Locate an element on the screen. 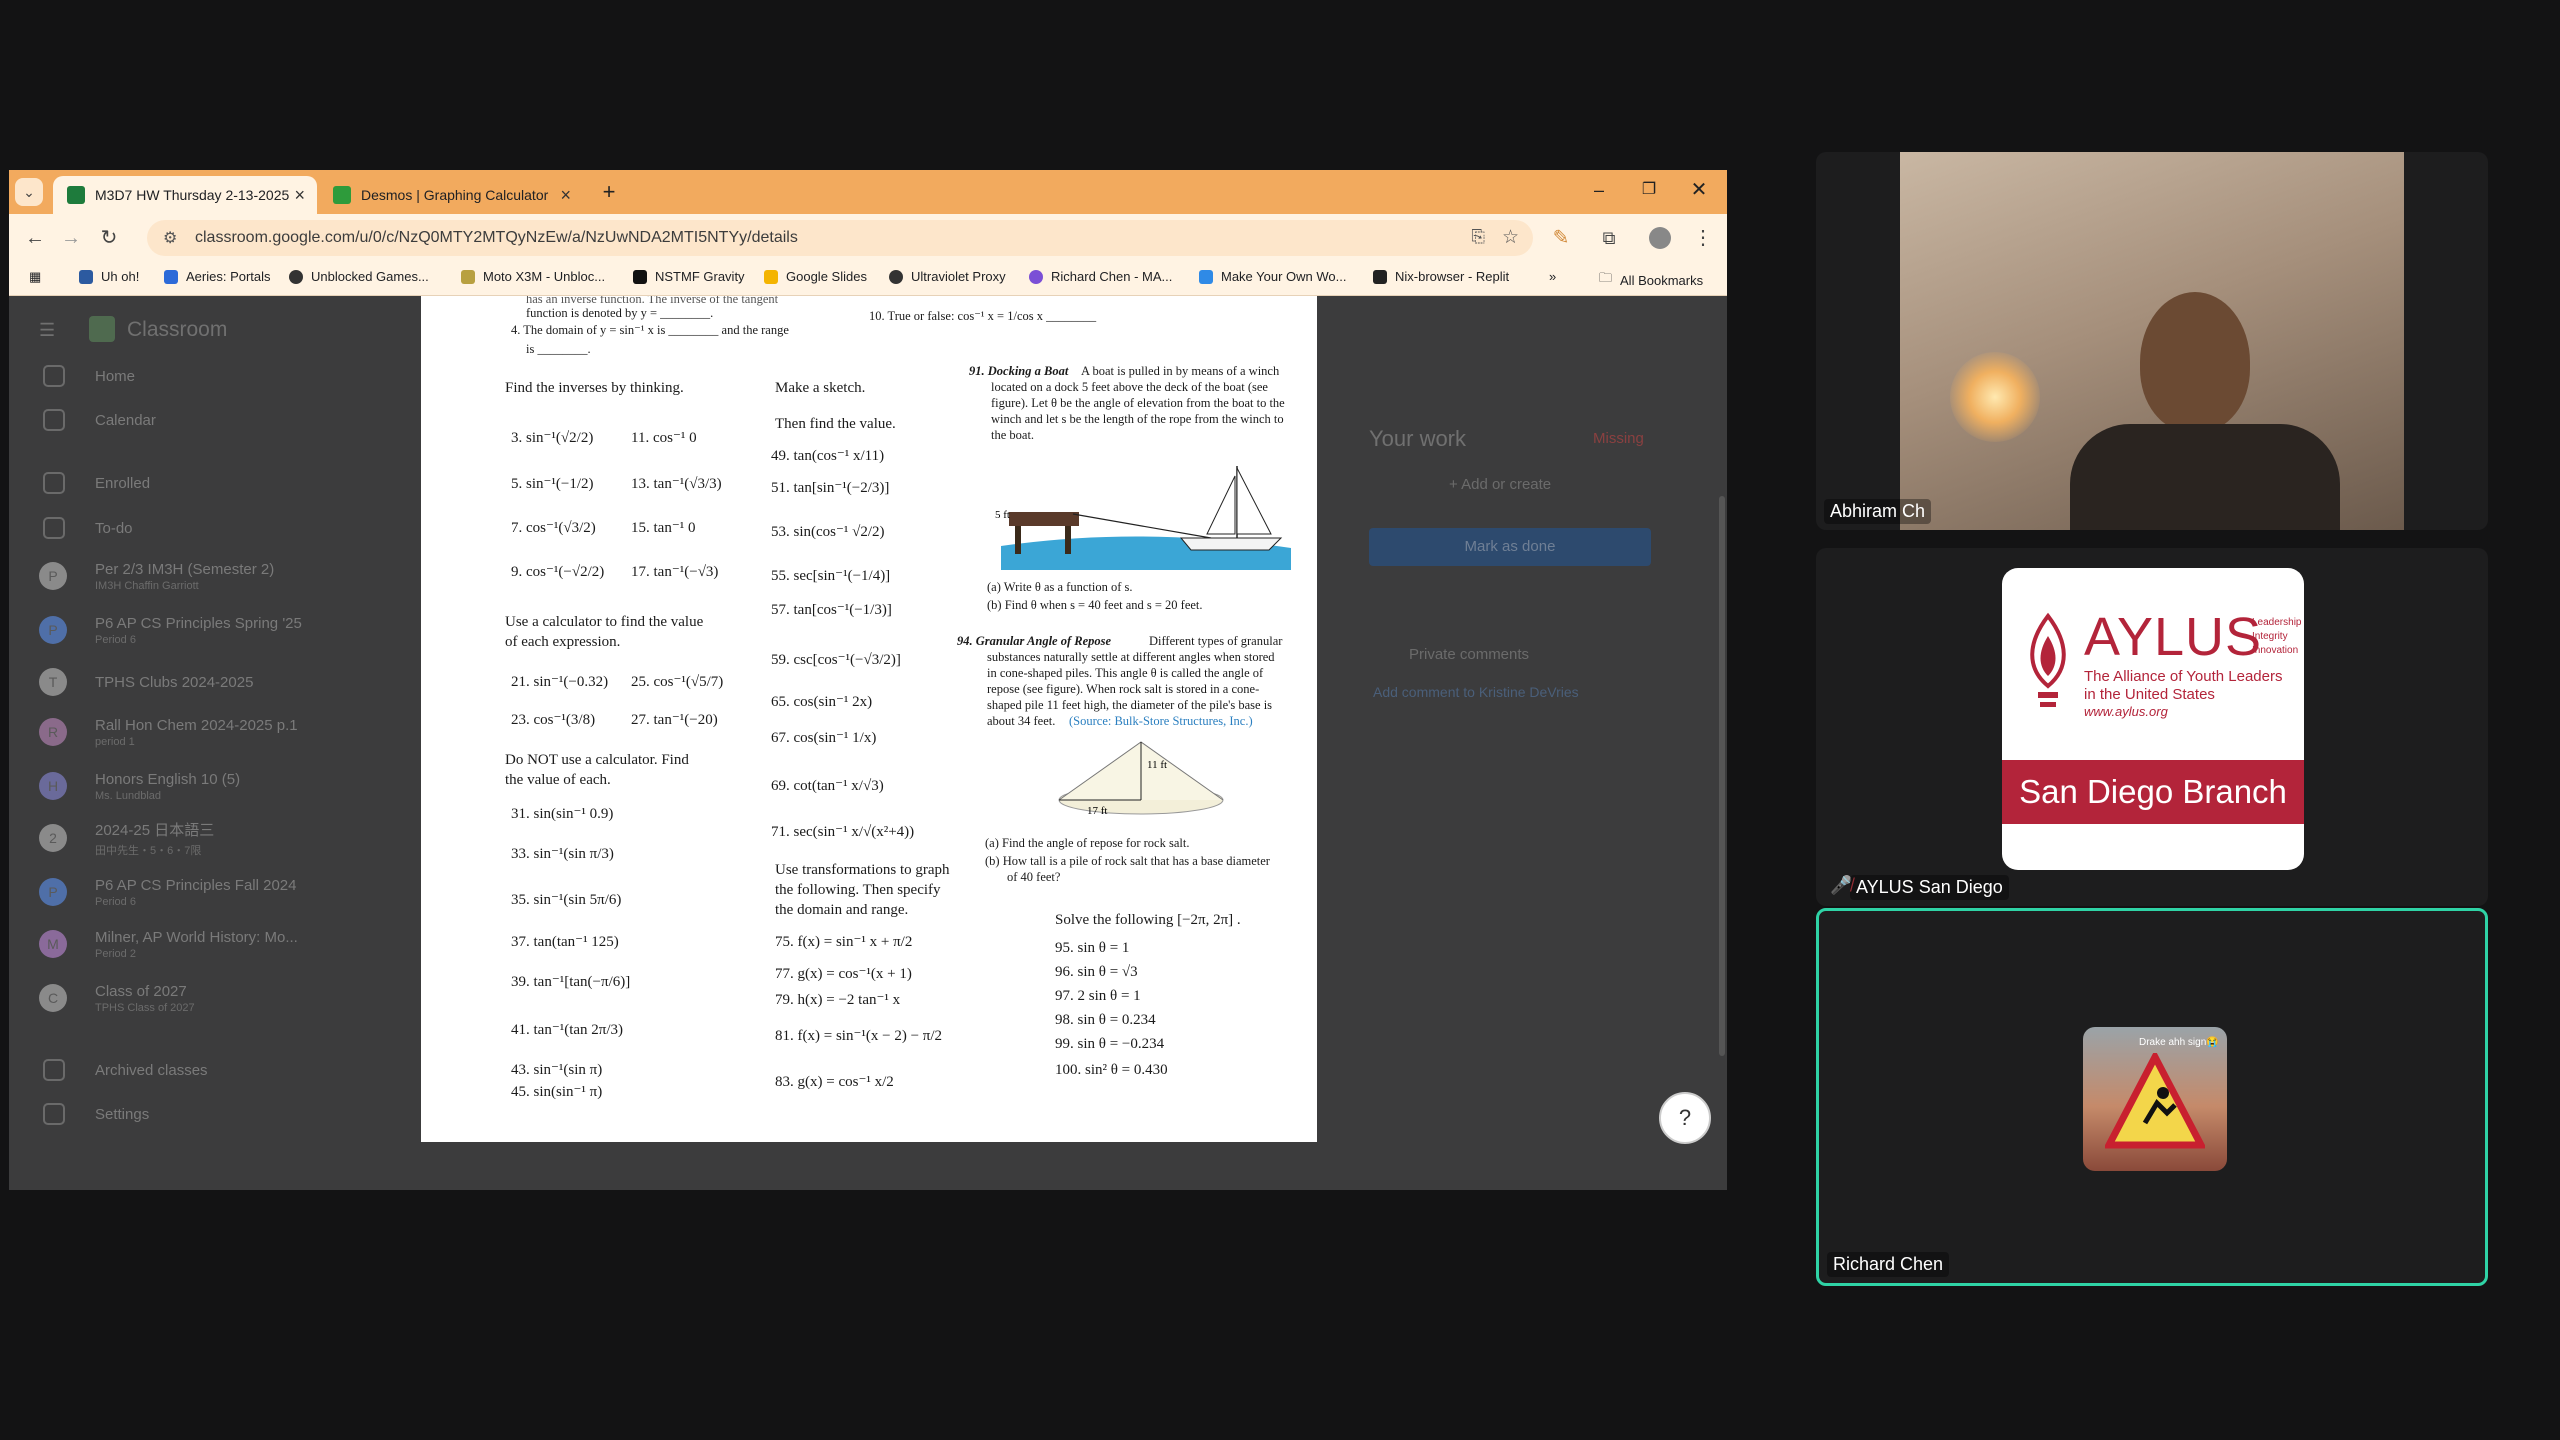  help-button: ? is located at coordinates (1685, 1118).